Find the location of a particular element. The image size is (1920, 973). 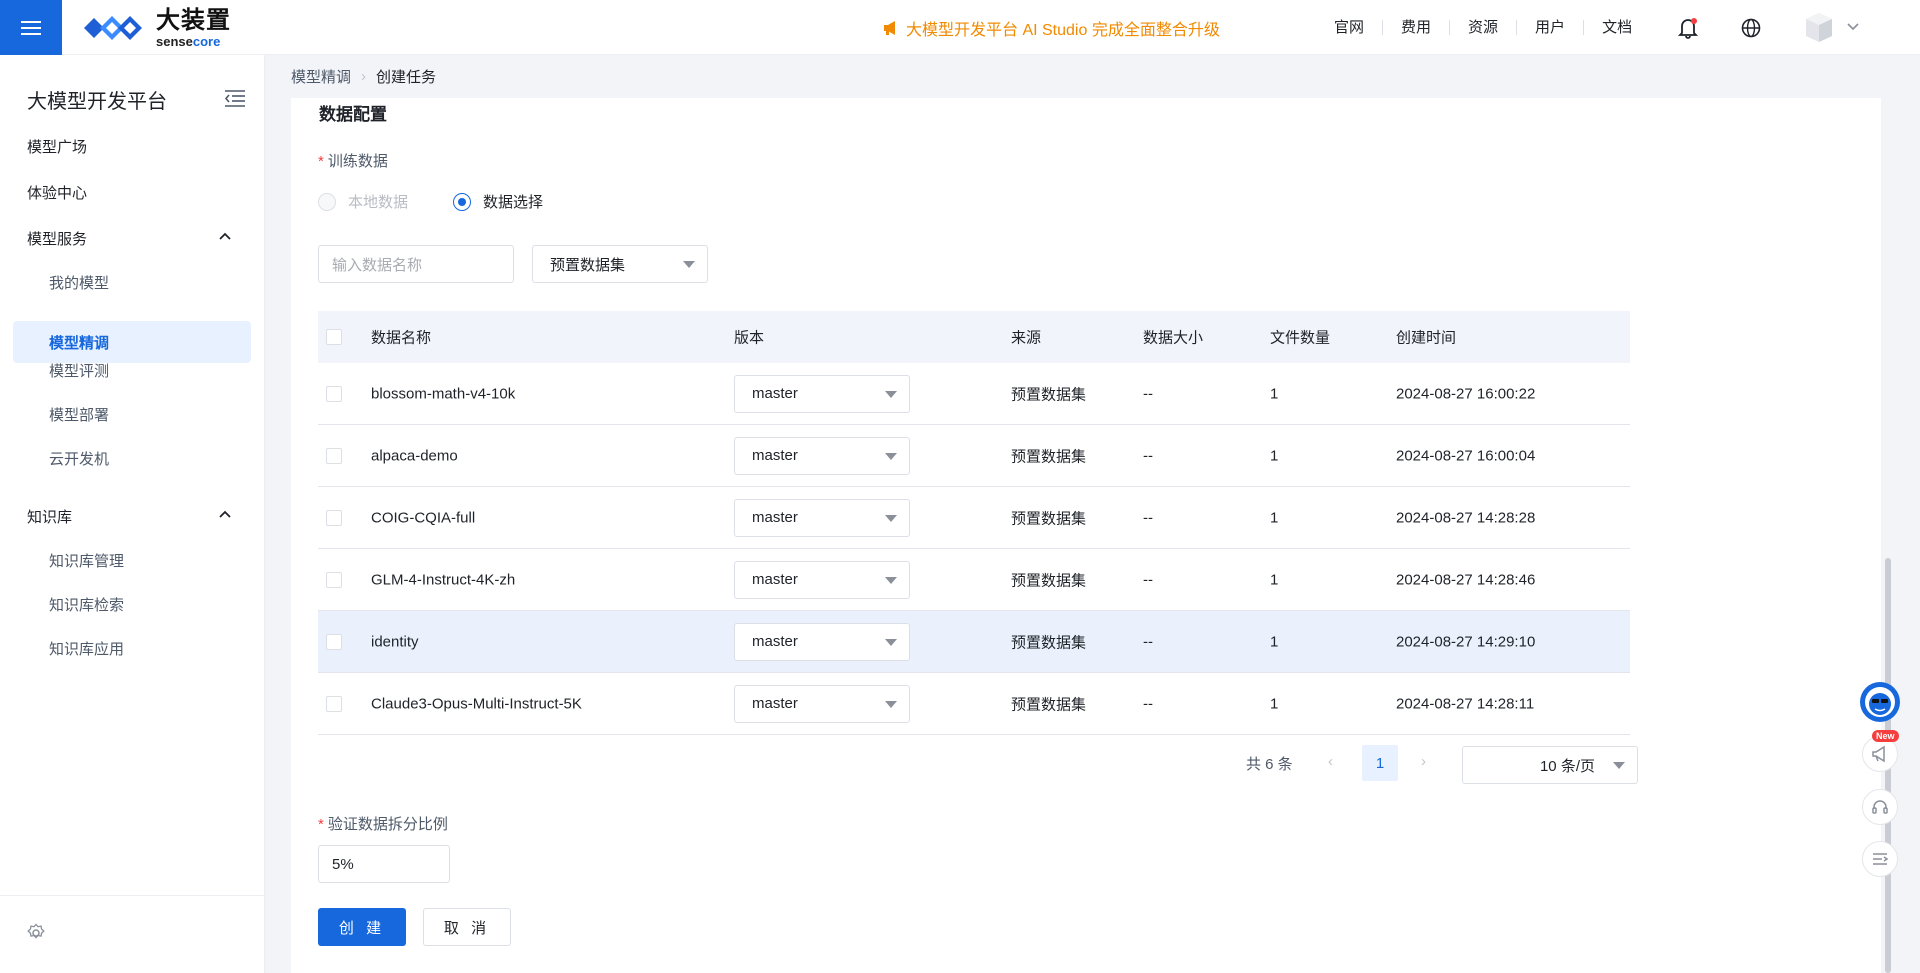

dataset-created-time: 2024-08-27 16:00:22 is located at coordinates (1466, 393).